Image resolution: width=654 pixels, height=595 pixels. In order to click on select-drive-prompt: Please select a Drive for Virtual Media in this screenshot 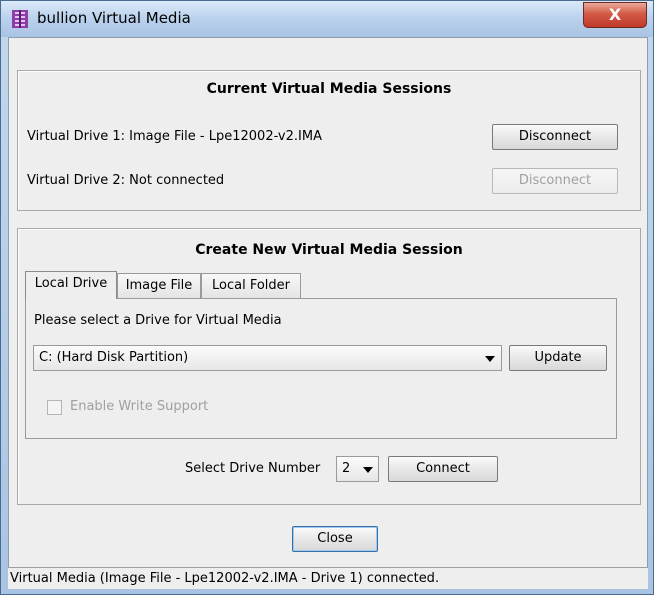, I will do `click(158, 320)`.